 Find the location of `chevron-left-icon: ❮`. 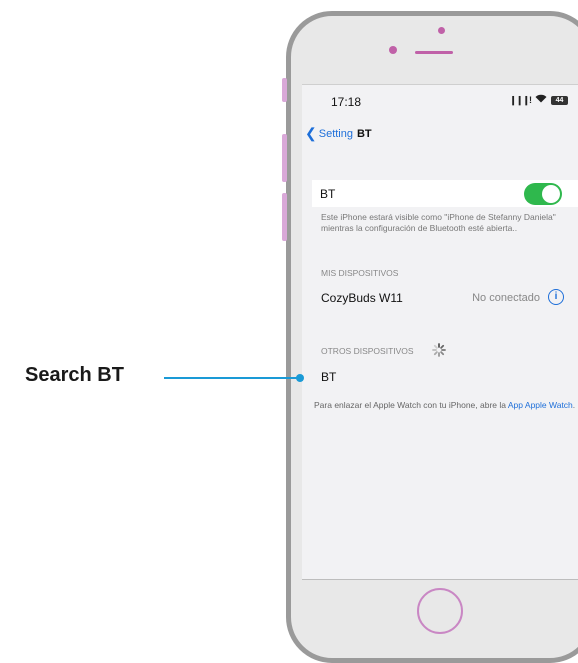

chevron-left-icon: ❮ is located at coordinates (311, 133).